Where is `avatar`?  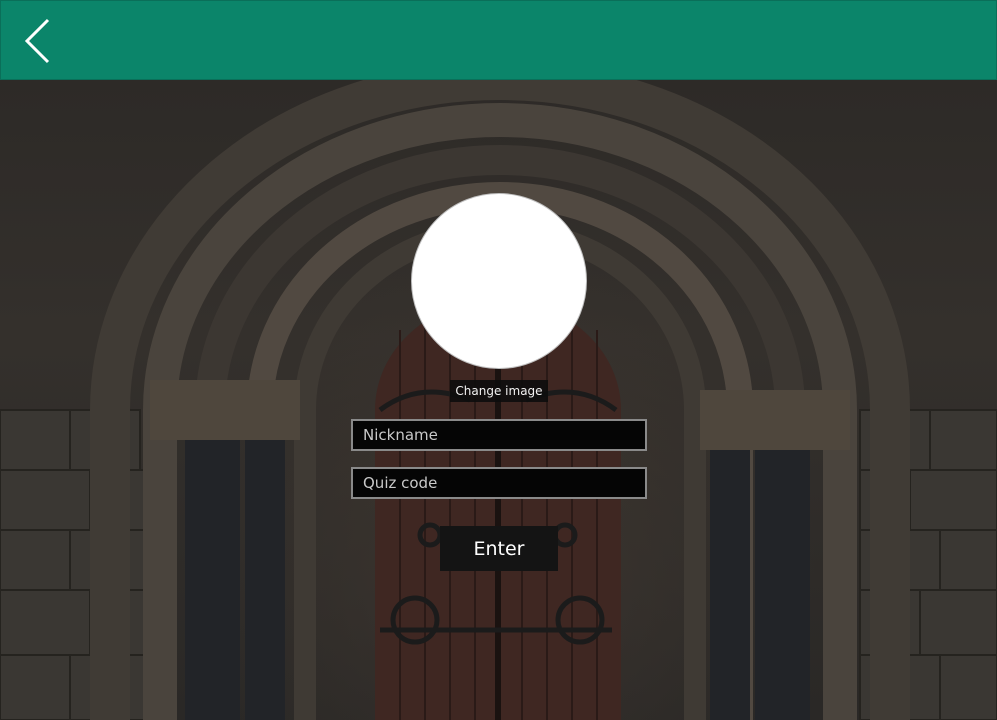
avatar is located at coordinates (499, 281).